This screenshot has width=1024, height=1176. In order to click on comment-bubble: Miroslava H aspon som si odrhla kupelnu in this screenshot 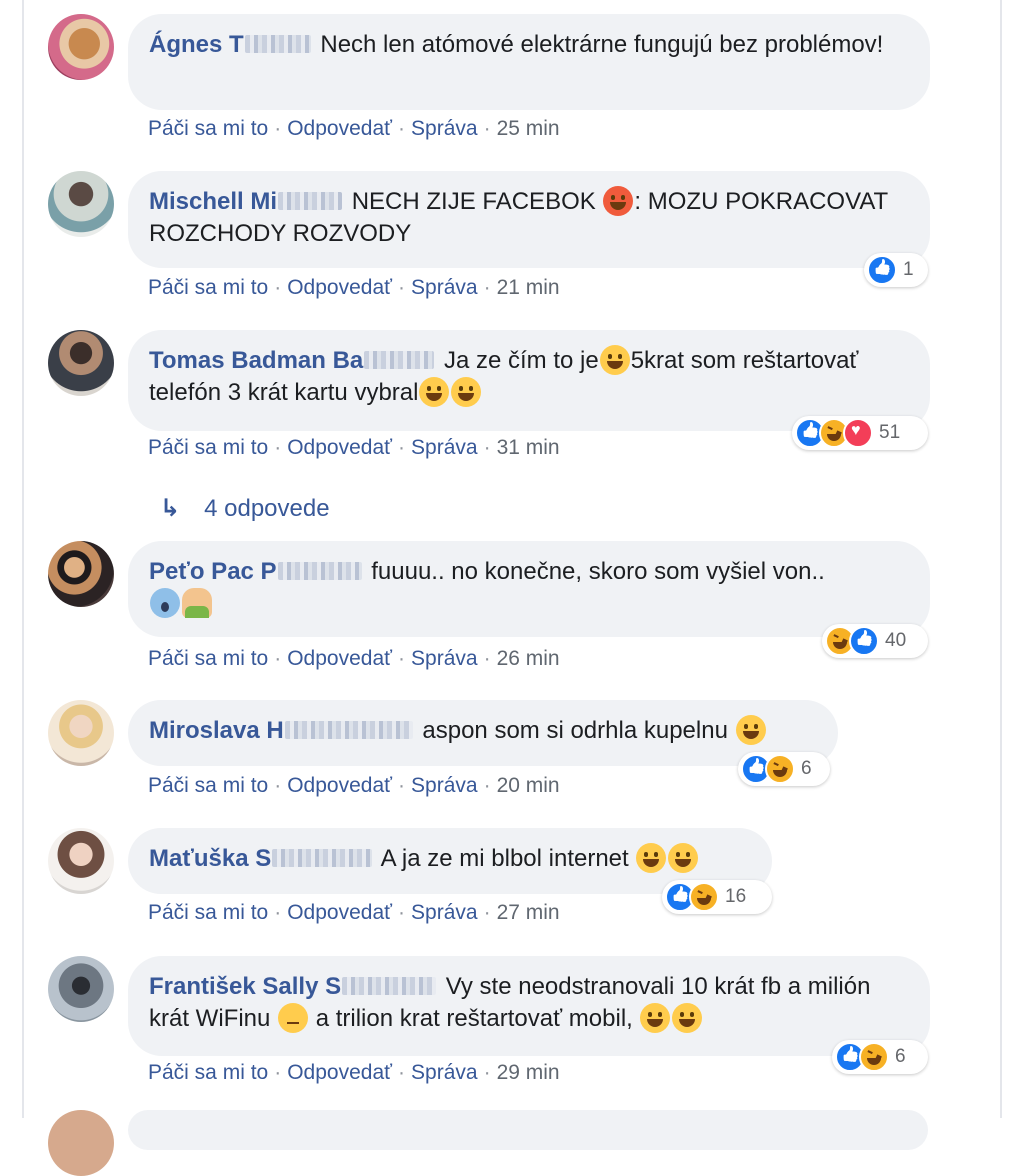, I will do `click(483, 733)`.